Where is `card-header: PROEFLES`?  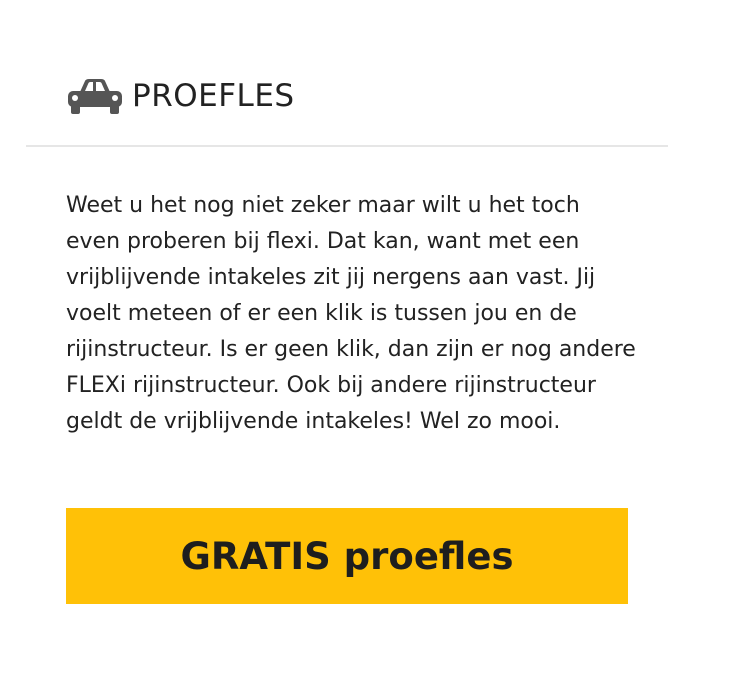
card-header: PROEFLES is located at coordinates (180, 96).